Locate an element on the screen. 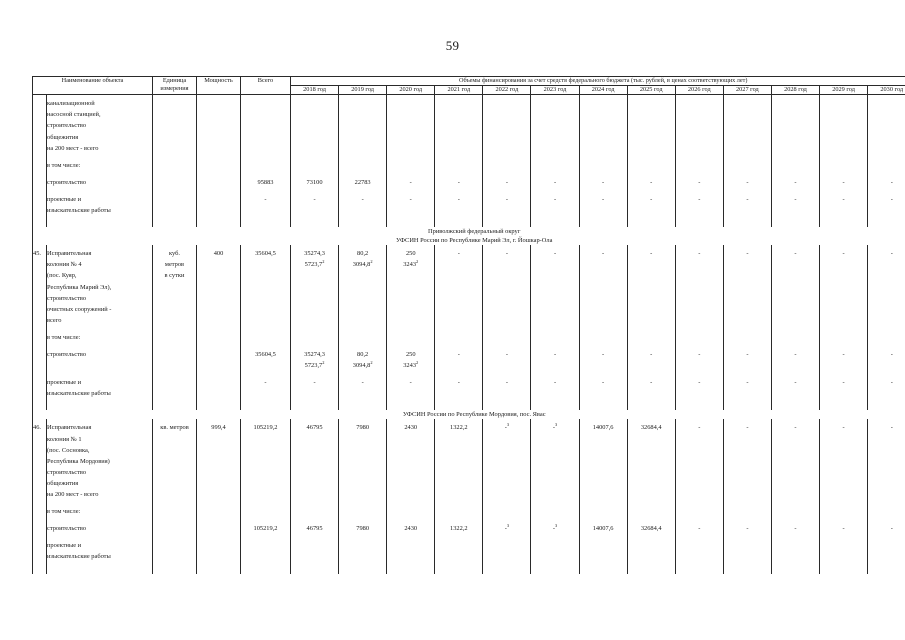  cell-year-2018: 35274,3 is located at coordinates (314, 356).